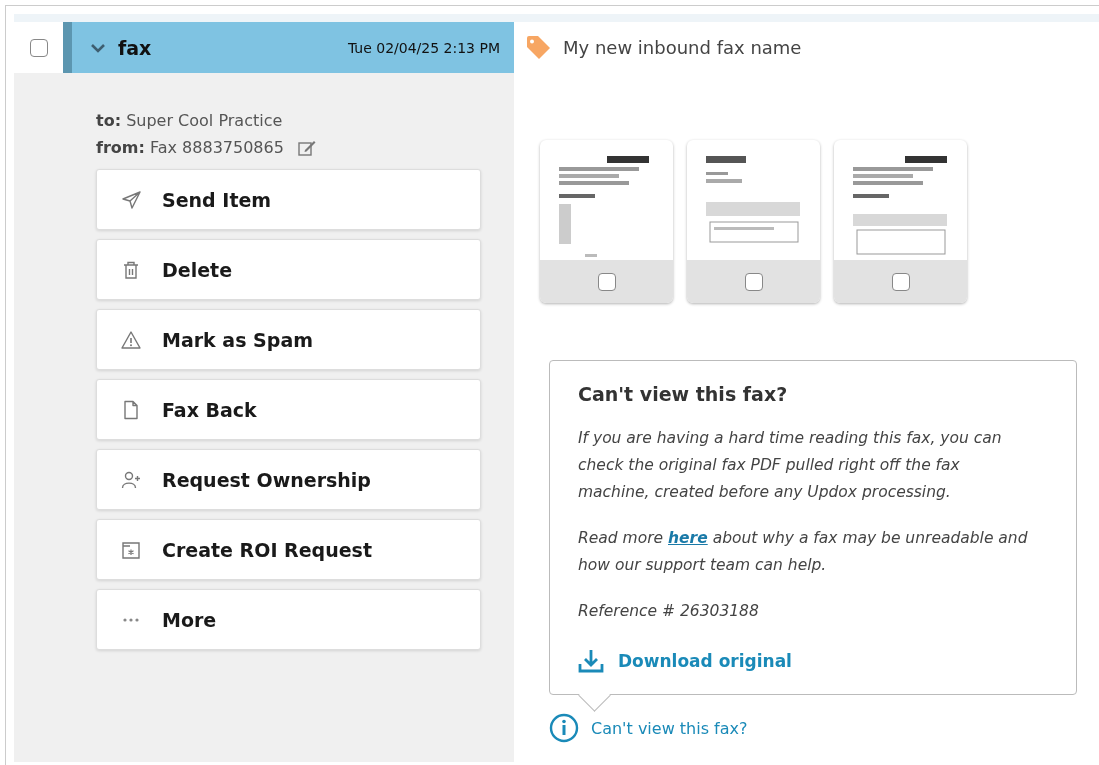 The width and height of the screenshot is (1099, 765). What do you see at coordinates (131, 479) in the screenshot?
I see `add-user-icon` at bounding box center [131, 479].